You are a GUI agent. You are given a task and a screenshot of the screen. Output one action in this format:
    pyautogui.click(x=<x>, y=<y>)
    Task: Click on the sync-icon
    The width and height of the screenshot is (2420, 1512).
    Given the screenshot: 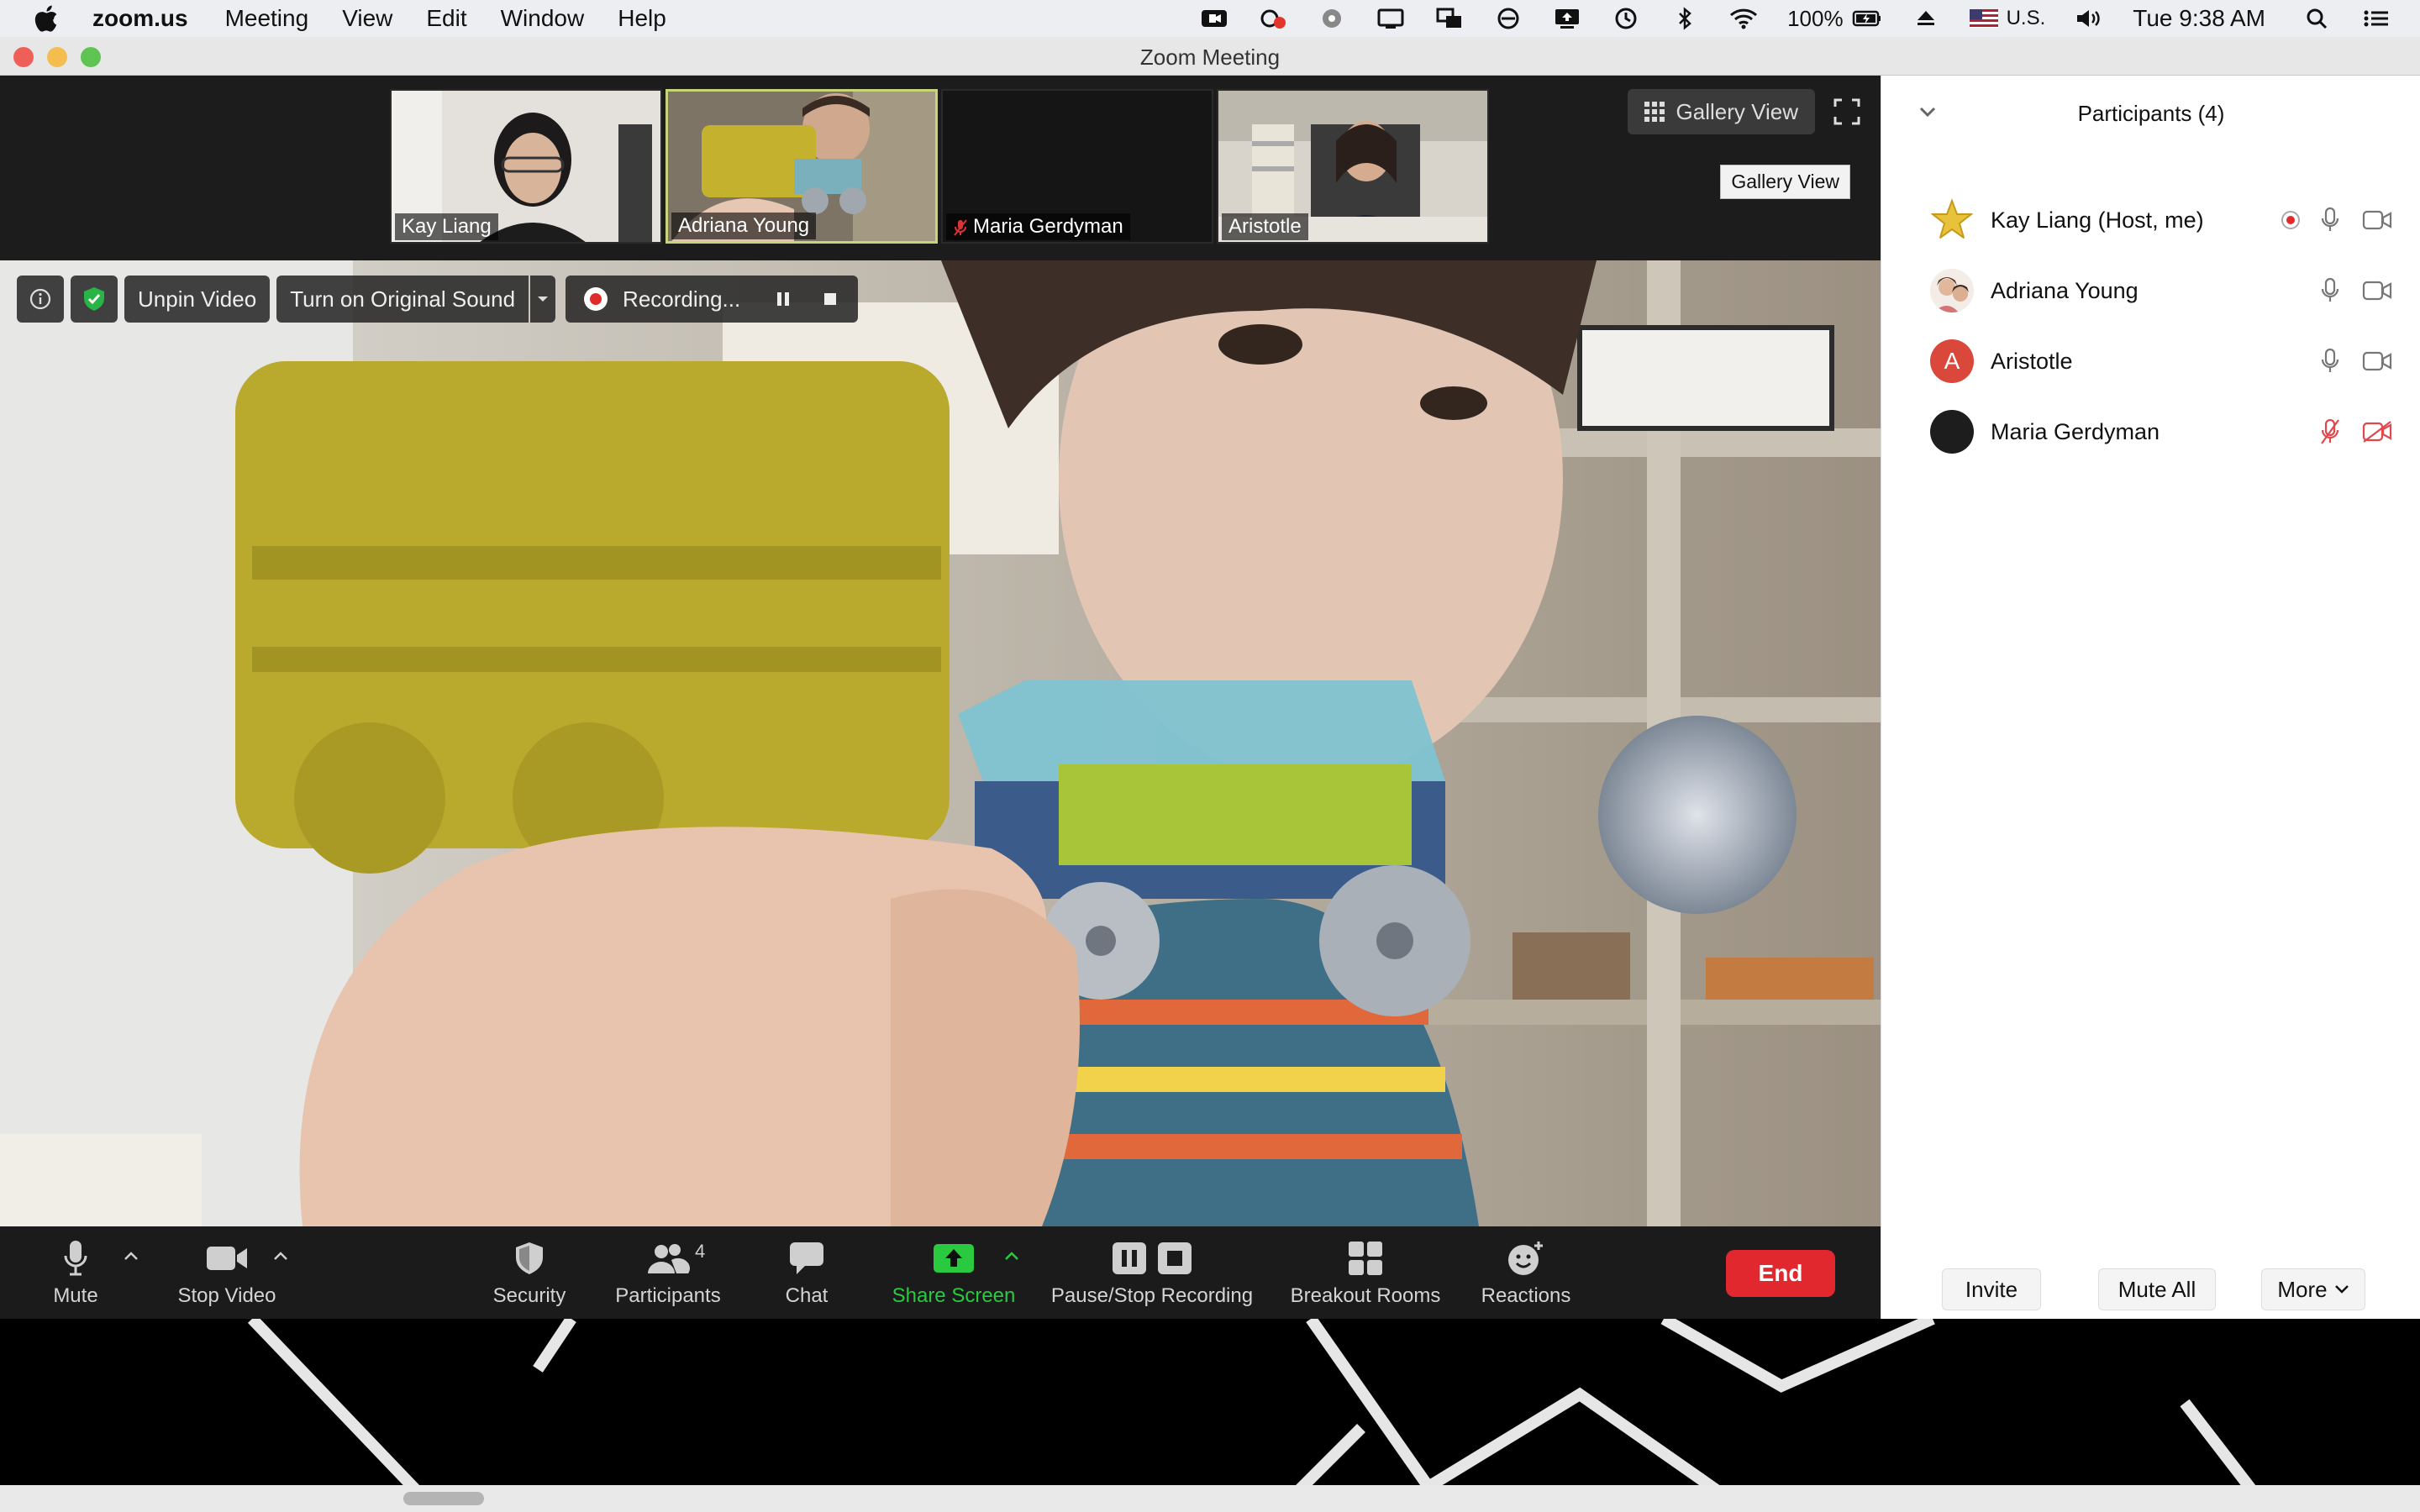 What is the action you would take?
    pyautogui.click(x=1508, y=18)
    